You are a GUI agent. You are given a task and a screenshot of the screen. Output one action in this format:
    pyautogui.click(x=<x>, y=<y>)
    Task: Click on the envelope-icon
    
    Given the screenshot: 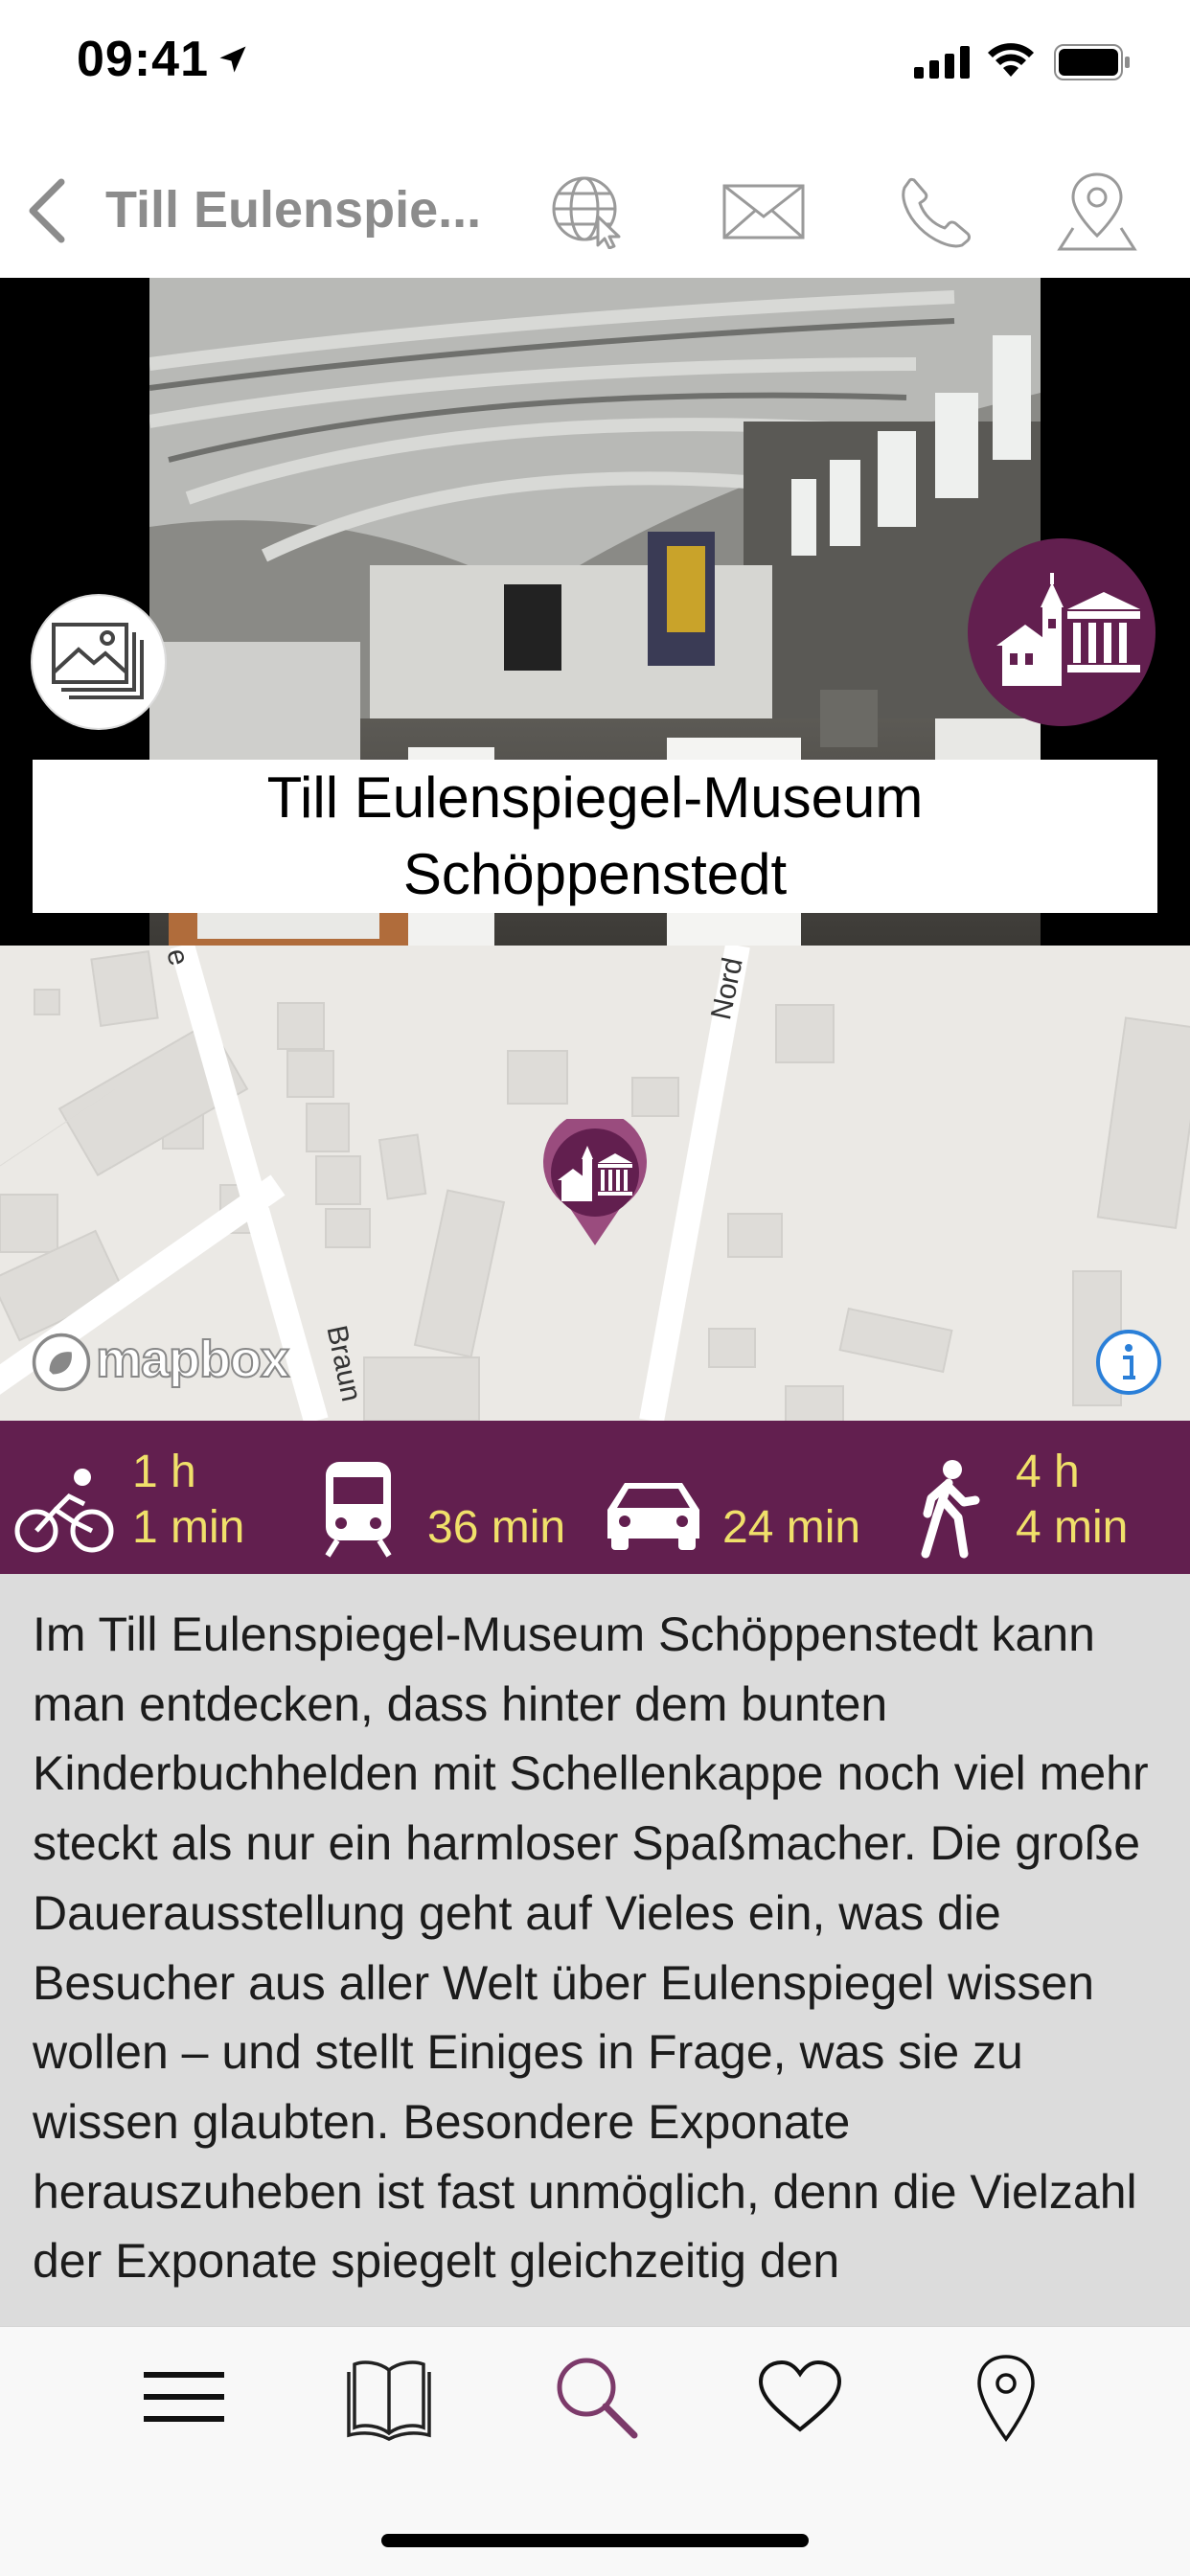 What is the action you would take?
    pyautogui.click(x=763, y=211)
    